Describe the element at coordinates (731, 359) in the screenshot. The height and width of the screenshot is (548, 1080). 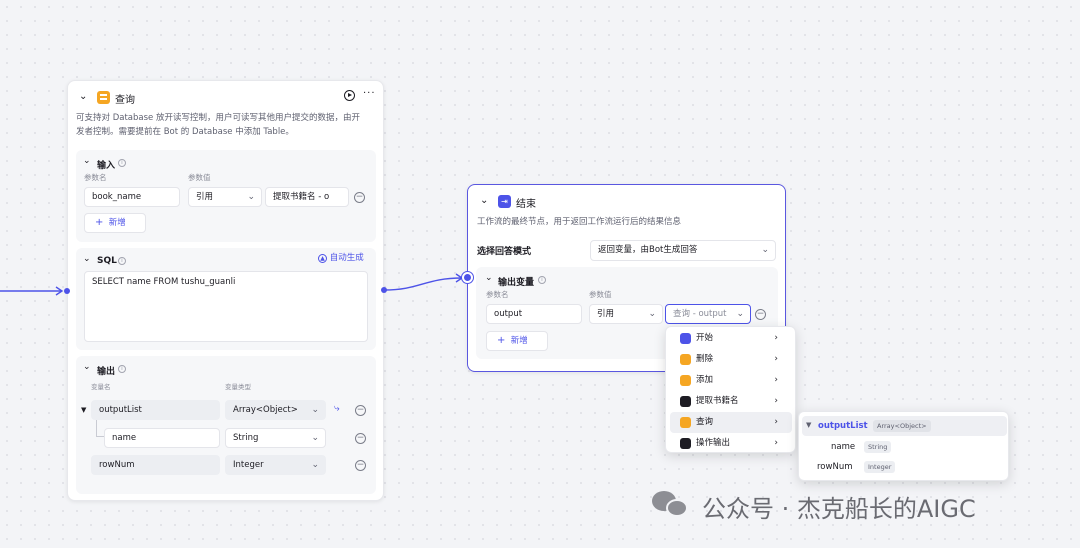
I see `menu-item-delete: 删除 ›` at that location.